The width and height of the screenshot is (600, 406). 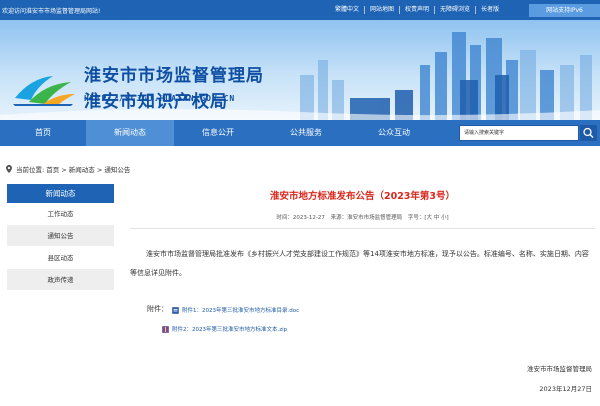 What do you see at coordinates (347, 10) in the screenshot?
I see `link-traditional-chinese: 繁體中文` at bounding box center [347, 10].